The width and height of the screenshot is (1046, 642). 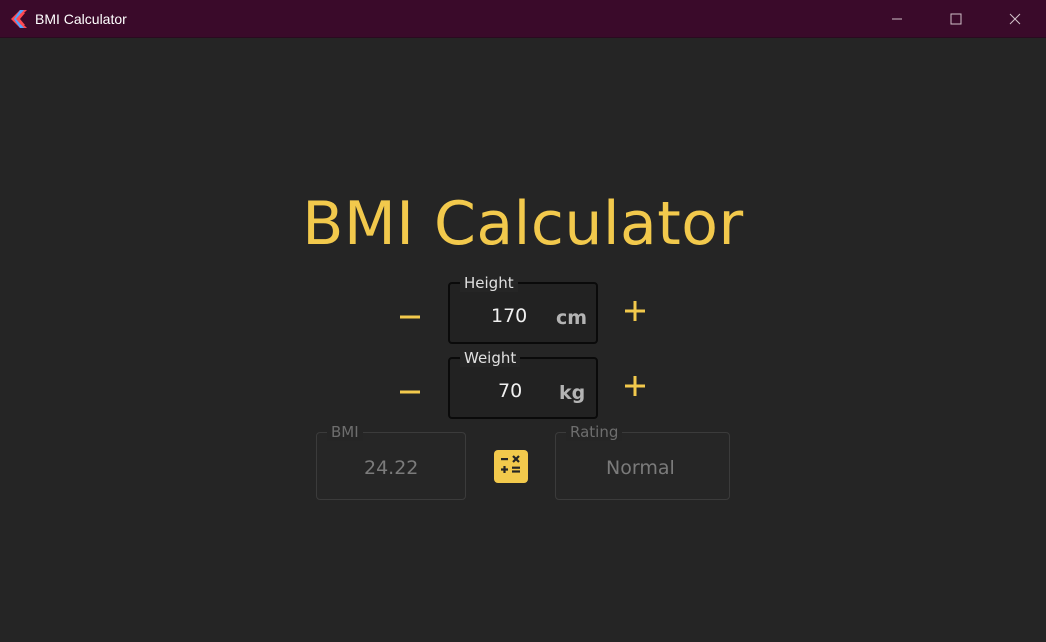 I want to click on close-button, so click(x=1015, y=18).